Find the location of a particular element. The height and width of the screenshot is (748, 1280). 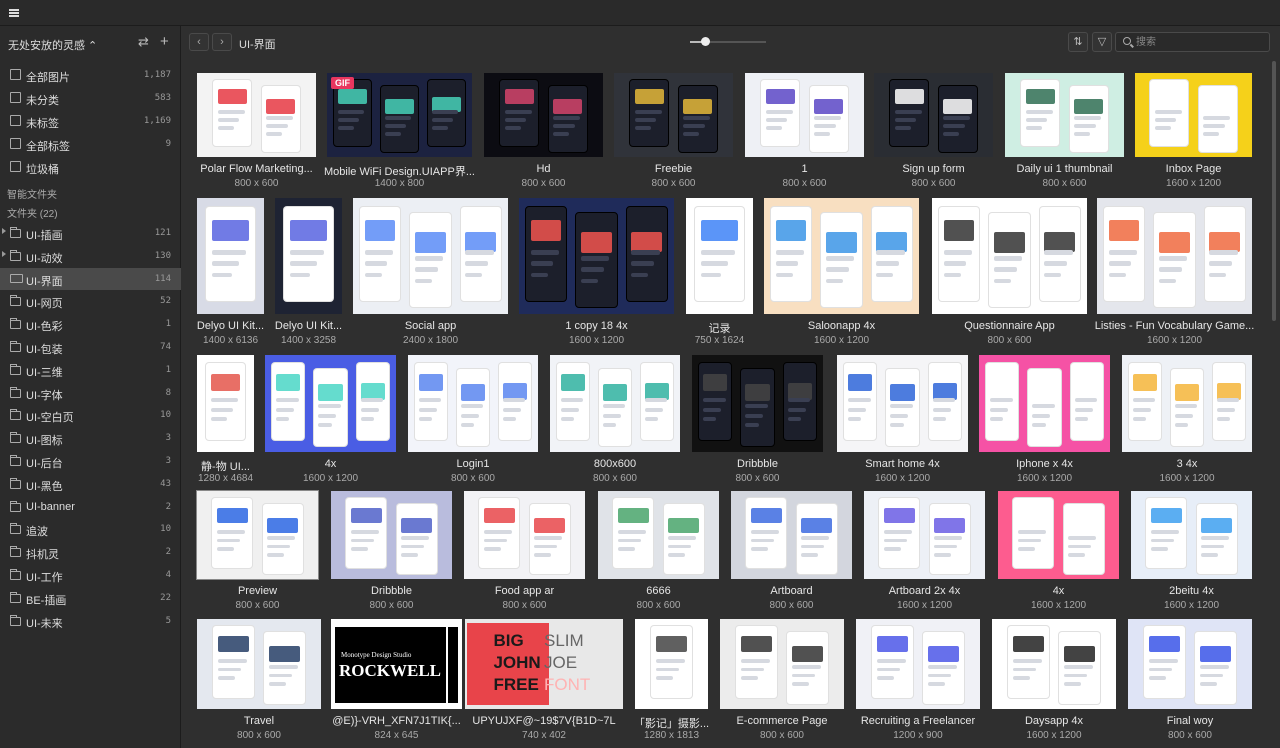

sidebar-item: 垃圾桶 is located at coordinates (90, 167).